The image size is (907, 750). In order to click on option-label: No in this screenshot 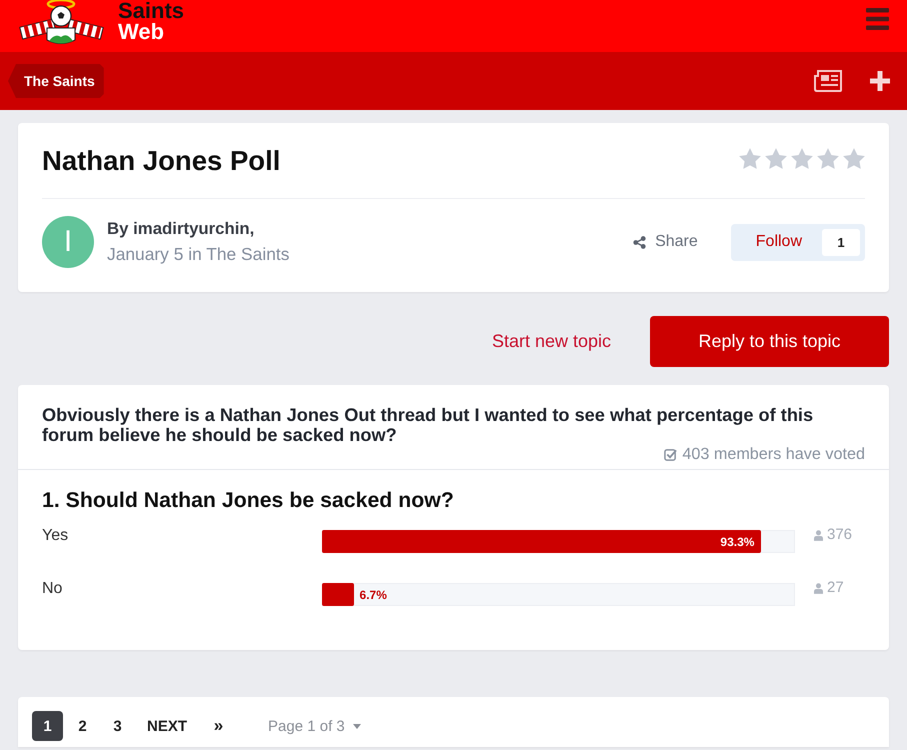, I will do `click(53, 589)`.